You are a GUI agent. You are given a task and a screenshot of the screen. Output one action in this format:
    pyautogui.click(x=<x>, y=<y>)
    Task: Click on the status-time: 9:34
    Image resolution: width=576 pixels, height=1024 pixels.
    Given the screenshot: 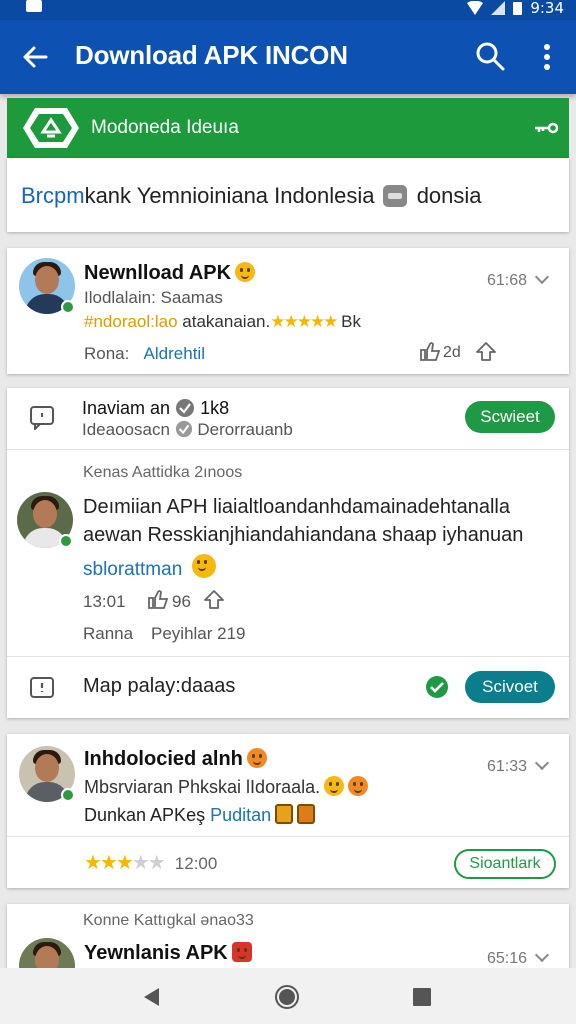 What is the action you would take?
    pyautogui.click(x=547, y=8)
    